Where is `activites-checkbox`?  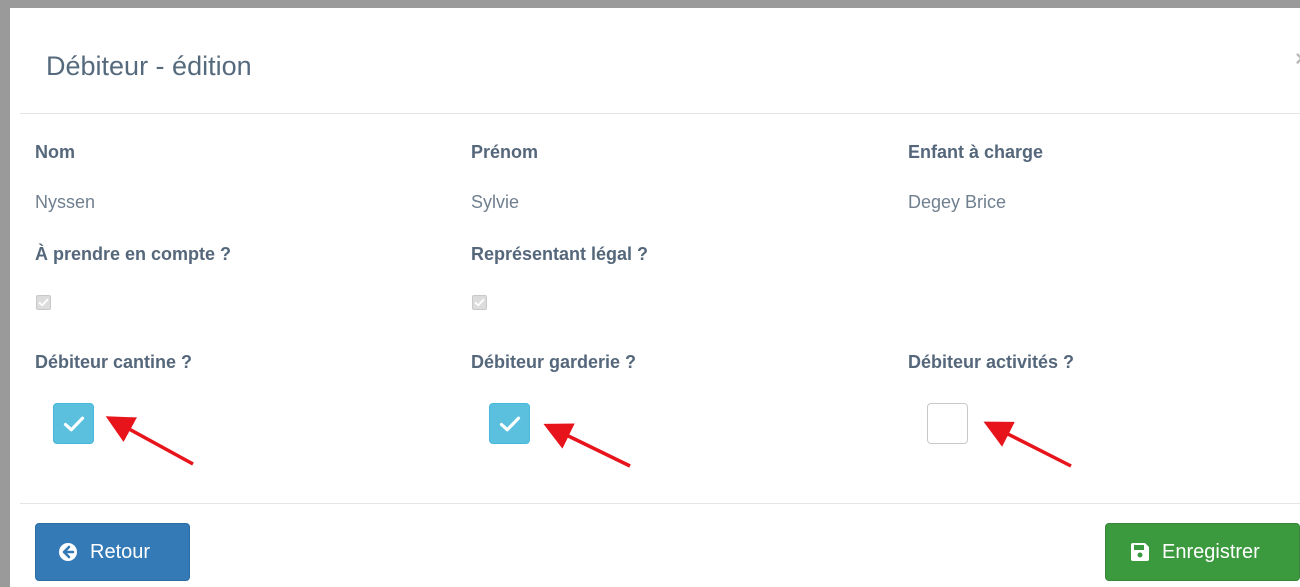
activites-checkbox is located at coordinates (947, 423).